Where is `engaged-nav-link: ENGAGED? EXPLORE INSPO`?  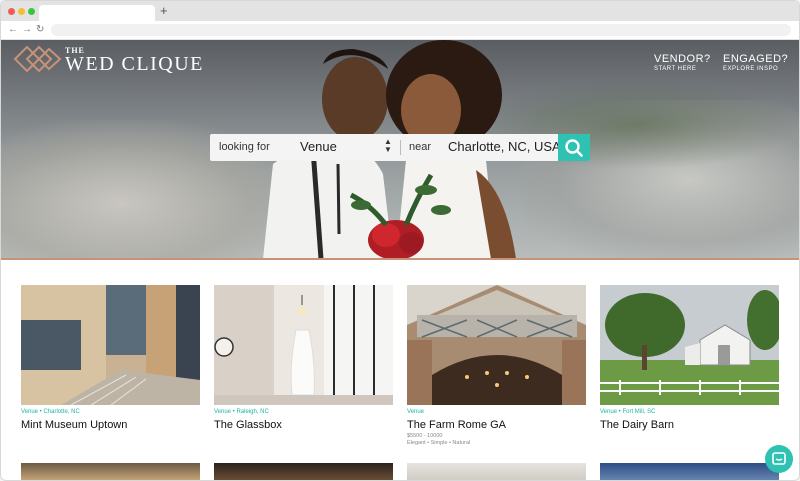 engaged-nav-link: ENGAGED? EXPLORE INSPO is located at coordinates (755, 63).